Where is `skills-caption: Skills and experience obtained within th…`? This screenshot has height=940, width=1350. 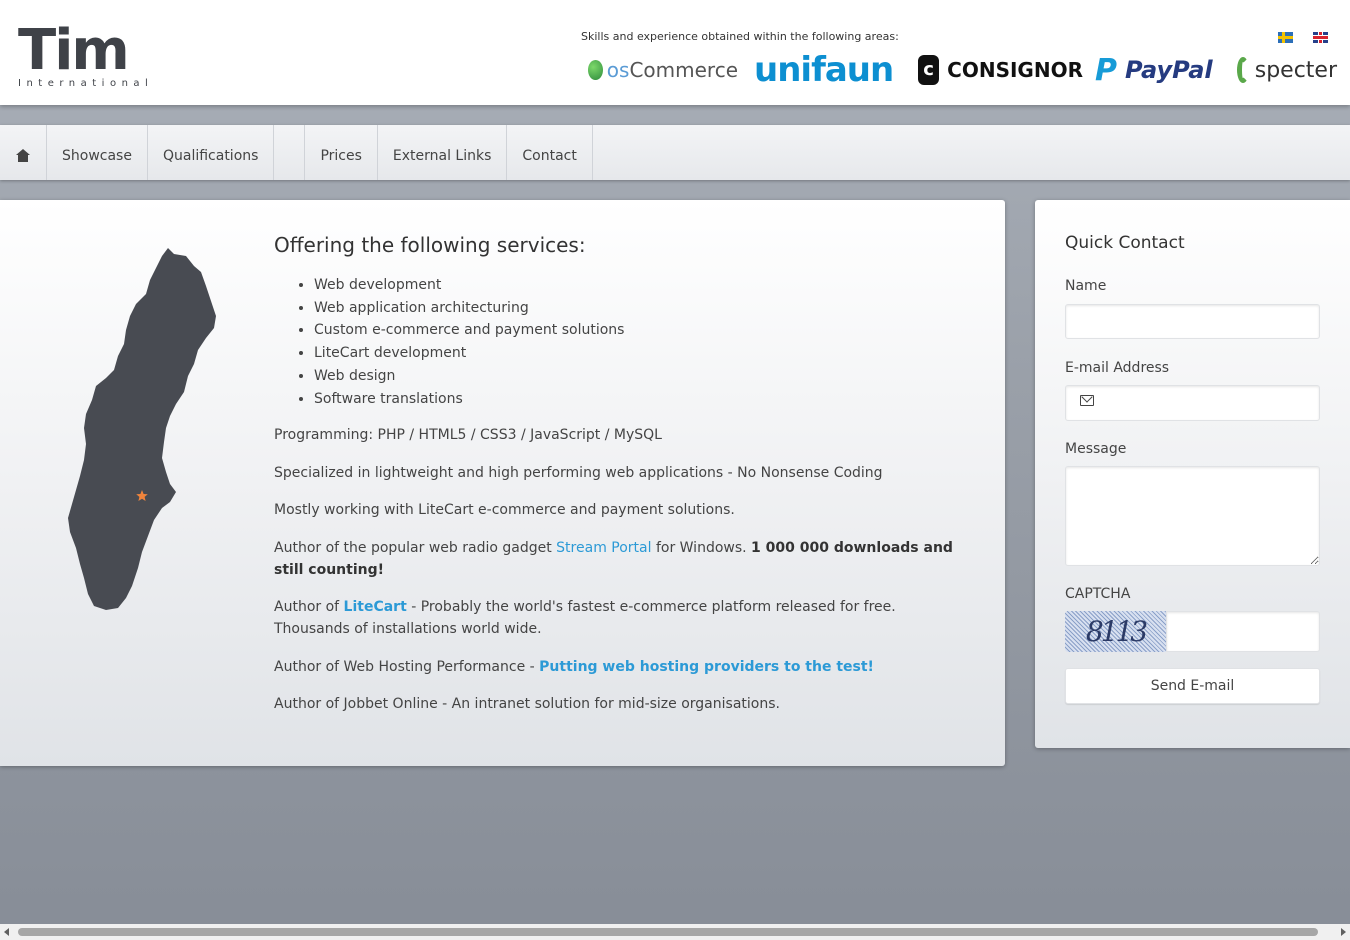 skills-caption: Skills and experience obtained within th… is located at coordinates (740, 36).